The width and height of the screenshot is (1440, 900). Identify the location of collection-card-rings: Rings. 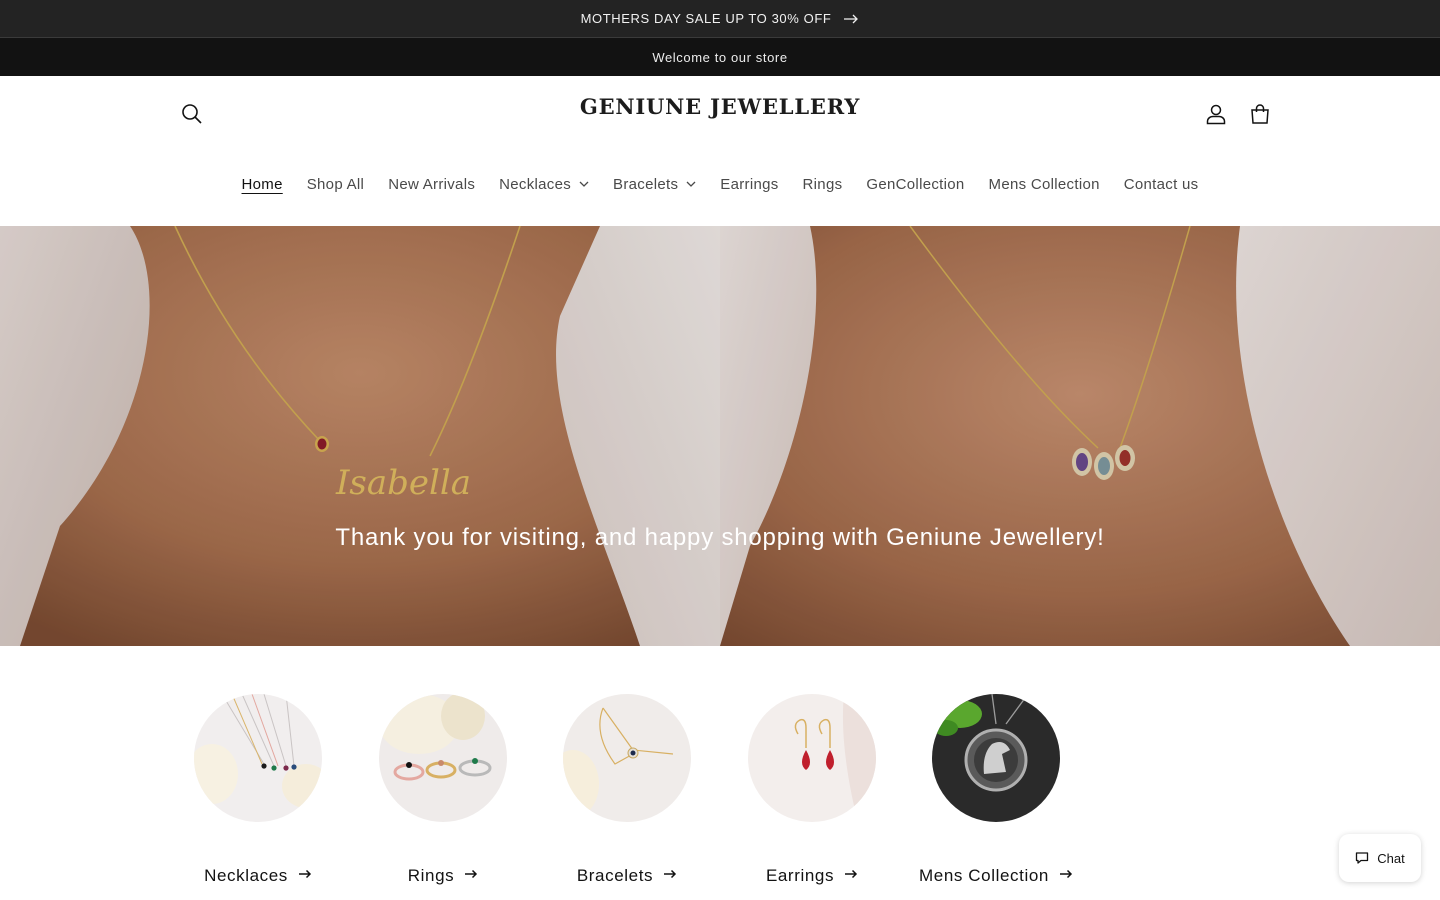
(443, 791).